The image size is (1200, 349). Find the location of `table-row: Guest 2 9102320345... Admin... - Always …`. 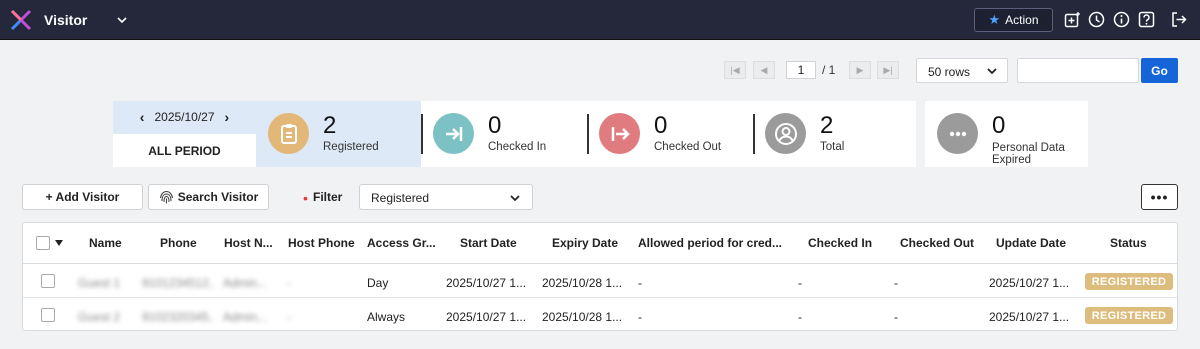

table-row: Guest 2 9102320345... Admin... - Always … is located at coordinates (600, 315).